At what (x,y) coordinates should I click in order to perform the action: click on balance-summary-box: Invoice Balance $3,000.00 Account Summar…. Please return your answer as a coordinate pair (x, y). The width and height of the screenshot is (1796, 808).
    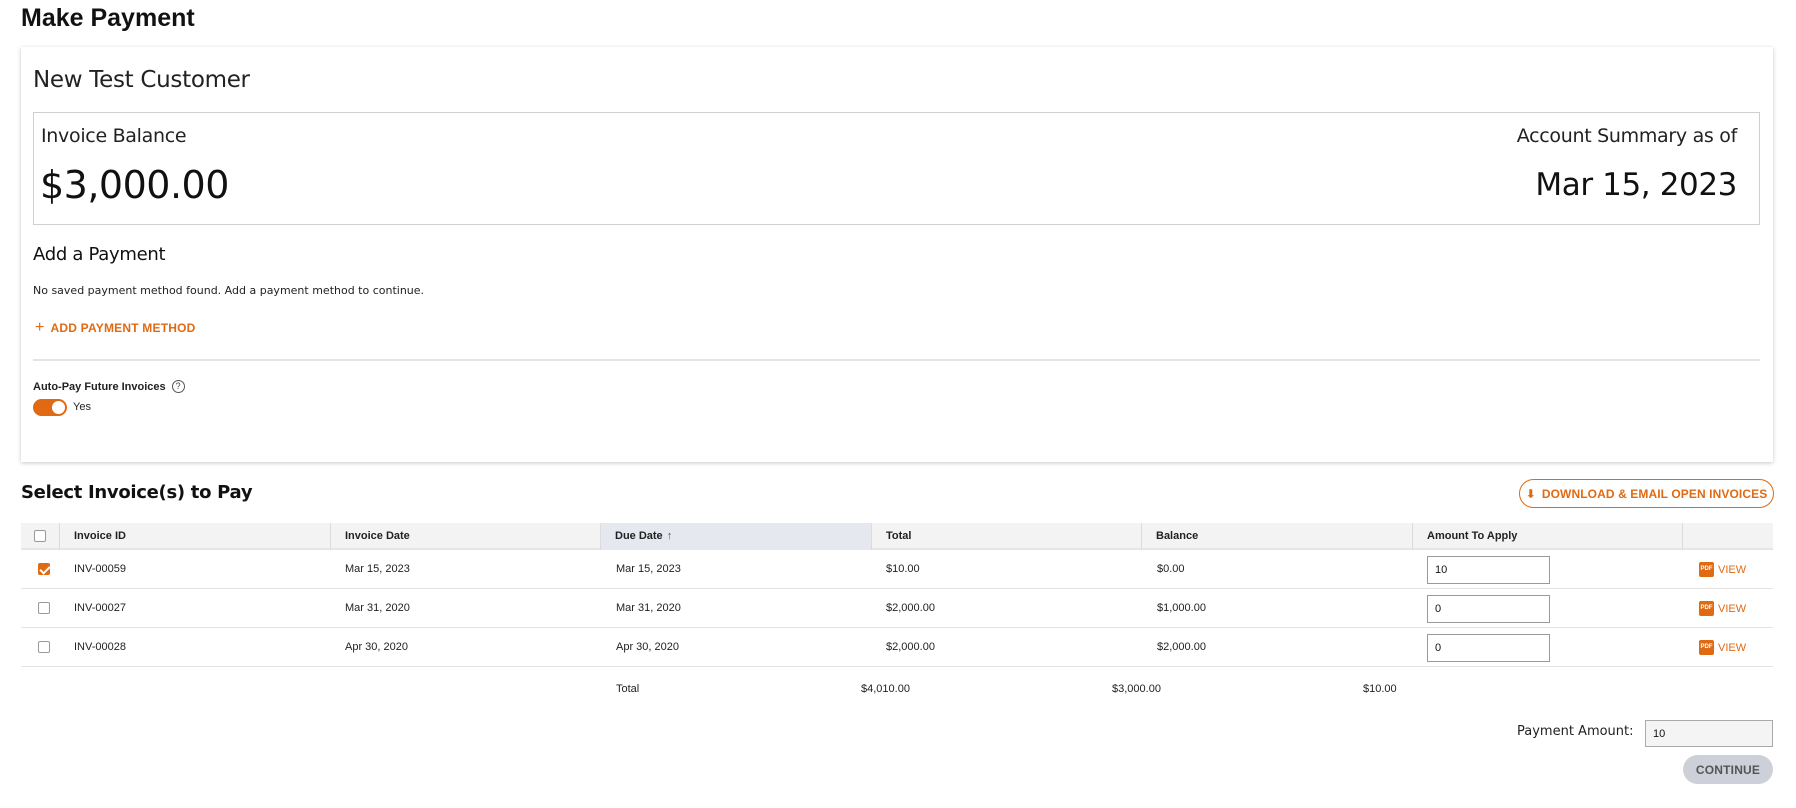
    Looking at the image, I should click on (896, 168).